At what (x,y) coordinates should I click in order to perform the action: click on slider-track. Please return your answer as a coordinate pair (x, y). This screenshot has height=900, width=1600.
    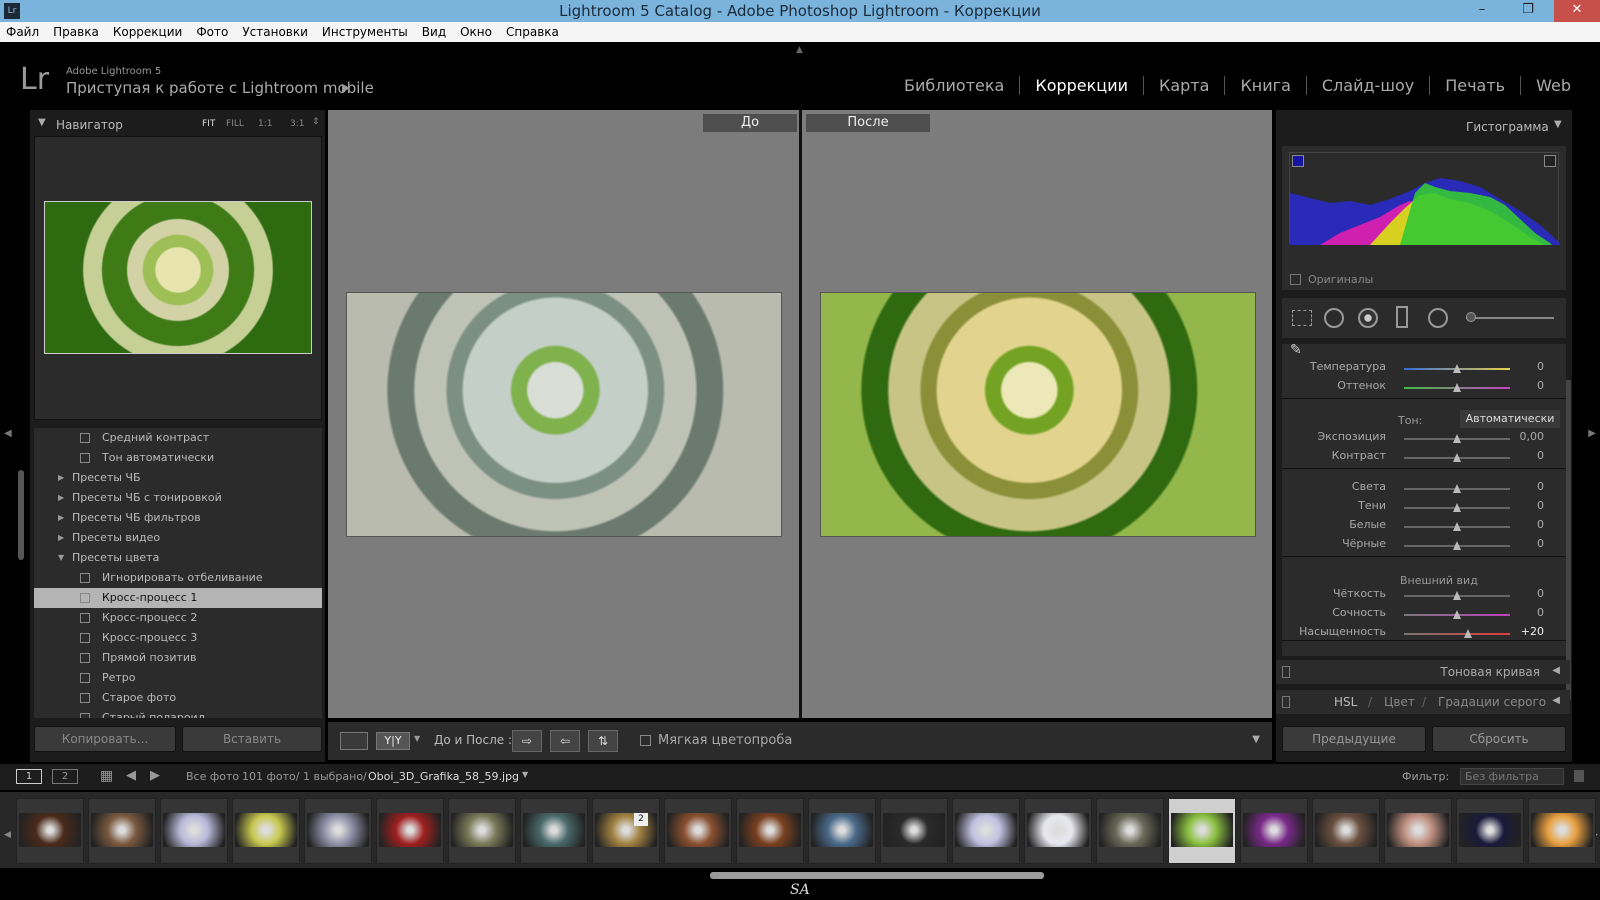
    Looking at the image, I should click on (1457, 634).